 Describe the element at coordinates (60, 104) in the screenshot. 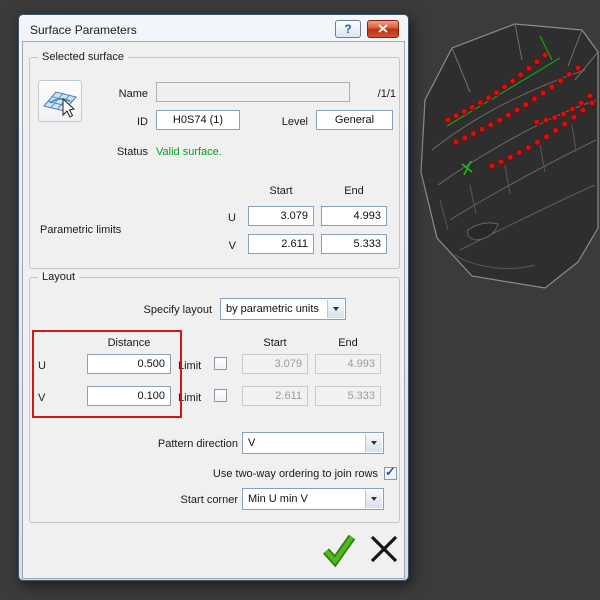

I see `surface-icon` at that location.